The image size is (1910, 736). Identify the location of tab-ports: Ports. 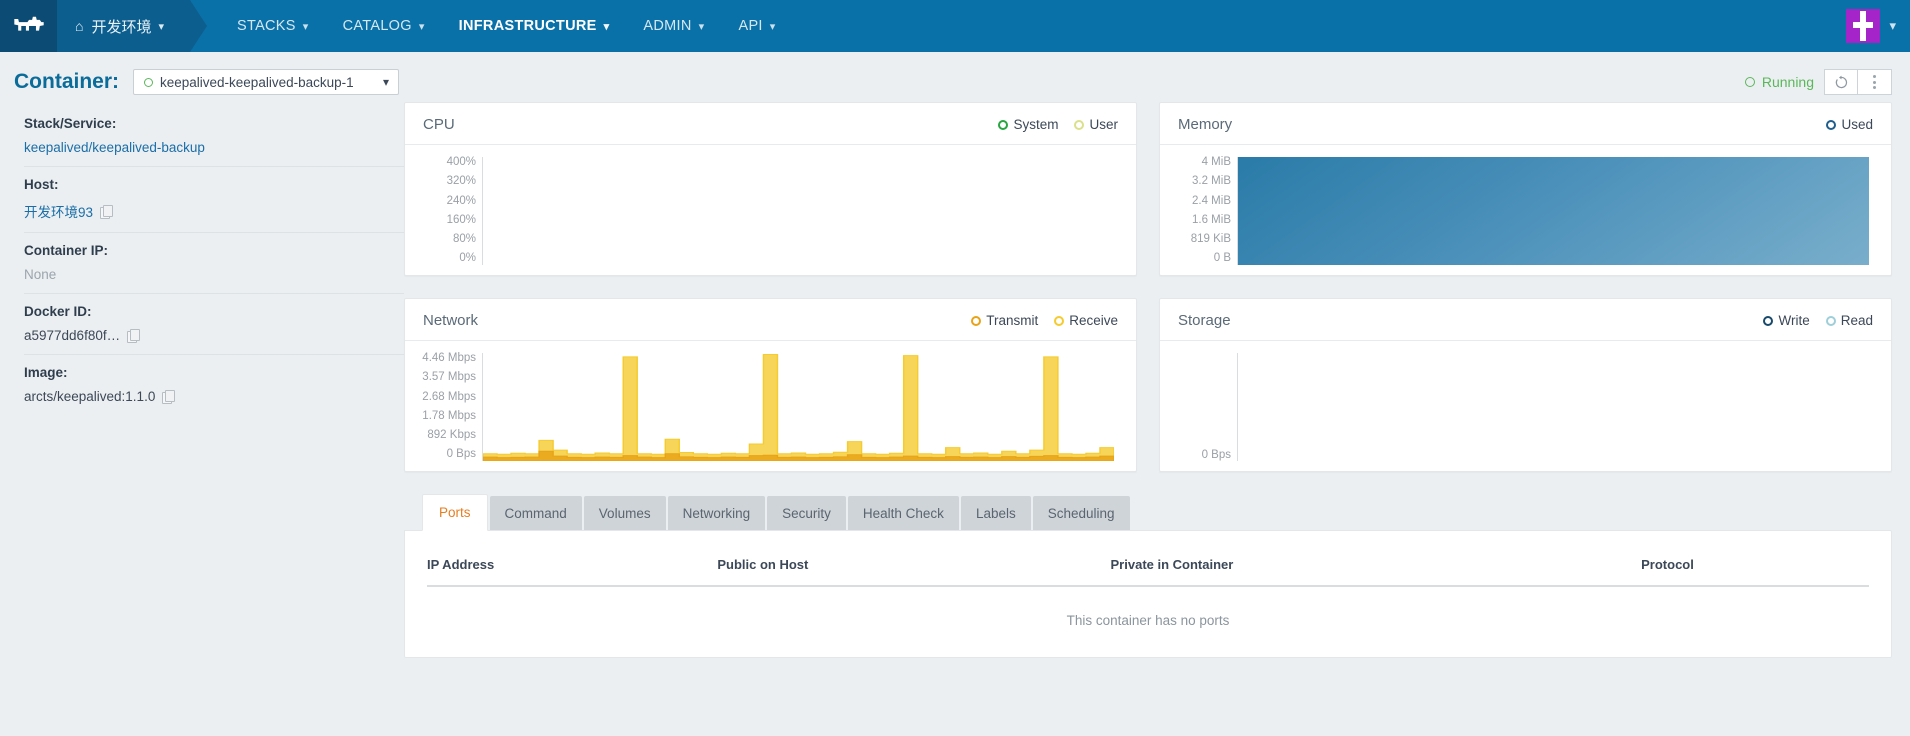
(455, 512).